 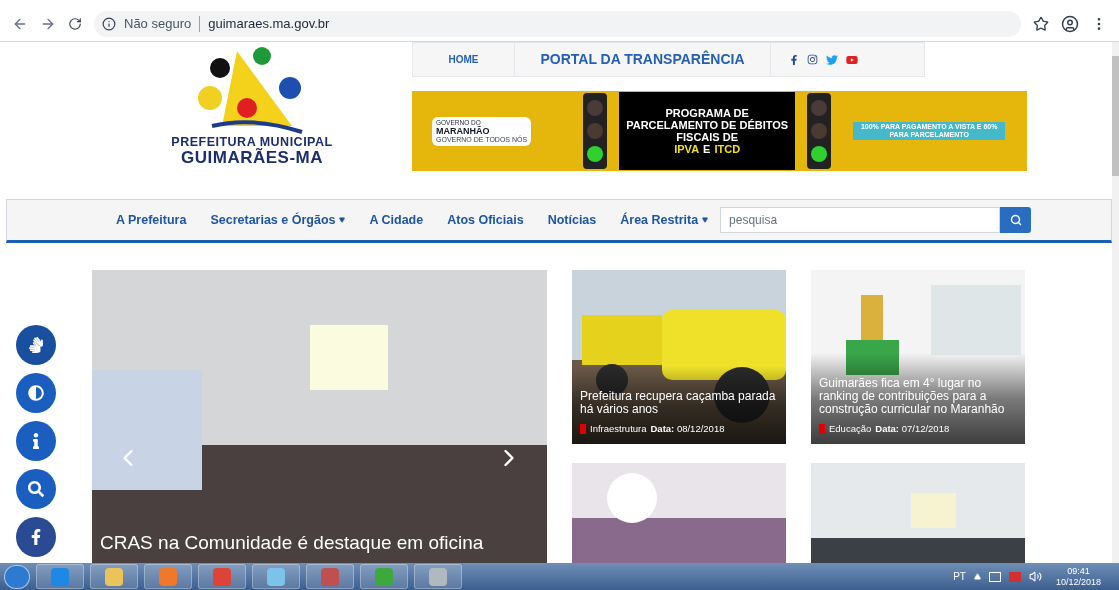 I want to click on top-link: HOME, so click(x=464, y=59).